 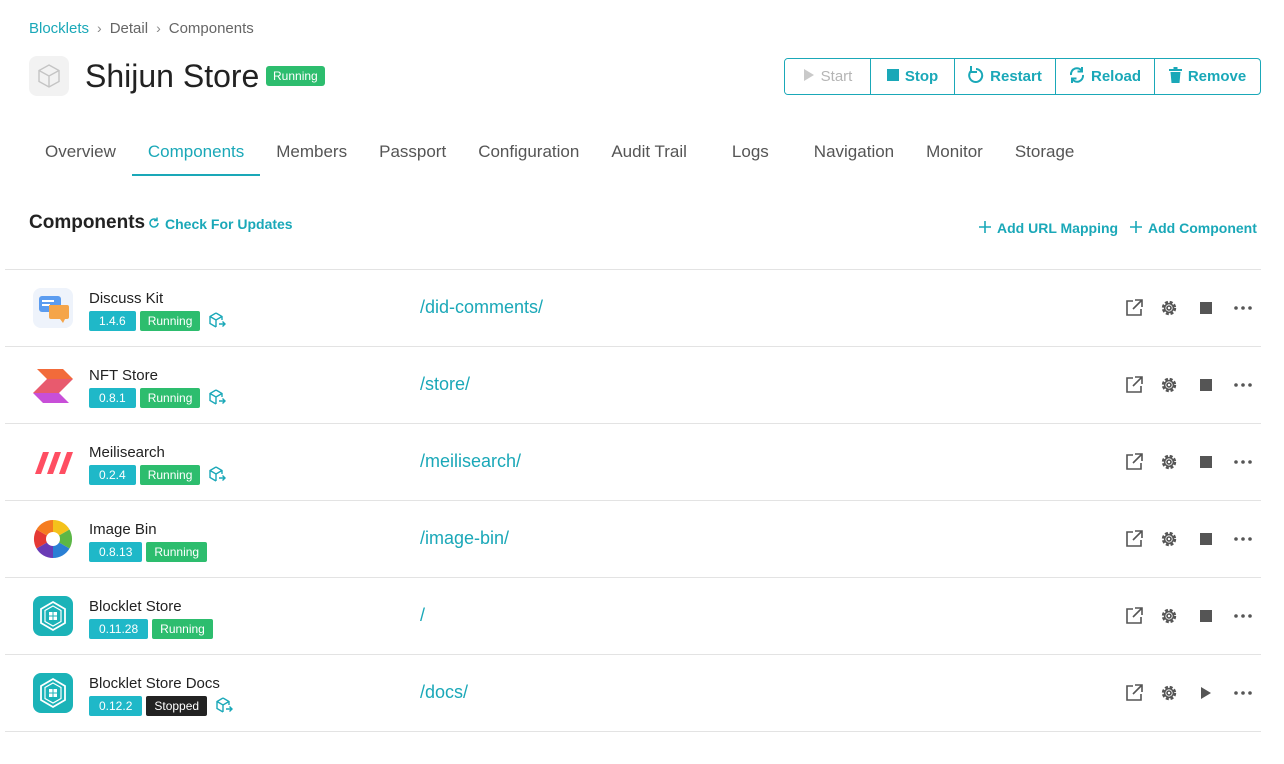 I want to click on component-path-link: /image-bin/, so click(x=464, y=538).